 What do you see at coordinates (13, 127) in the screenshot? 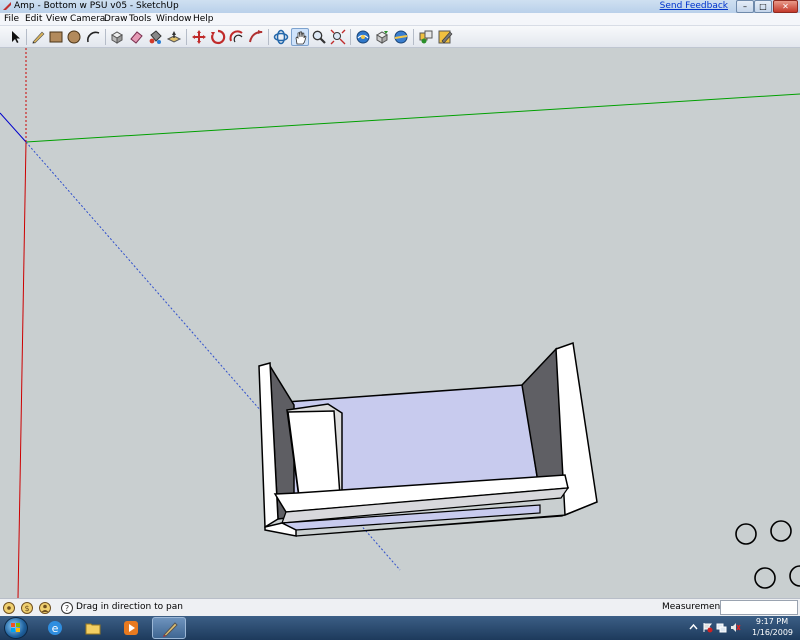
I see `blue-axis` at bounding box center [13, 127].